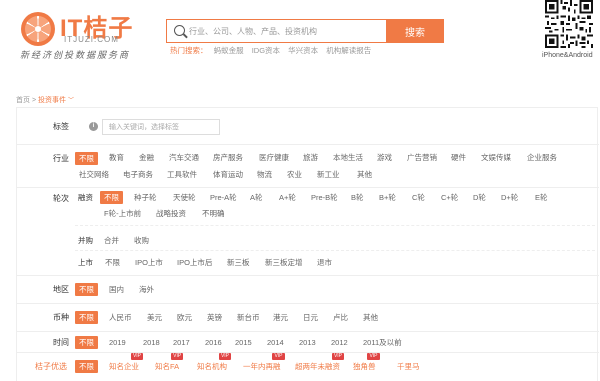  What do you see at coordinates (541, 198) in the screenshot?
I see `round-option: E轮` at bounding box center [541, 198].